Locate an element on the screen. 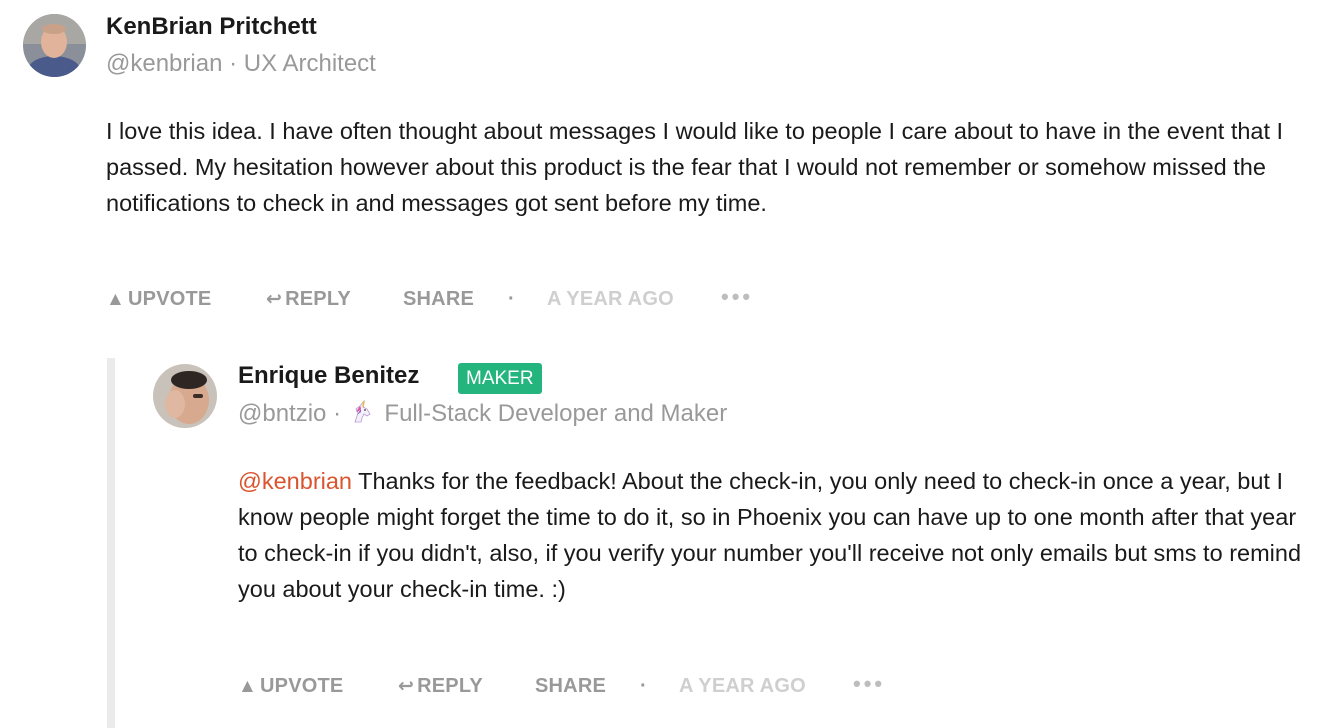  author-handle: @kenbrian is located at coordinates (164, 63).